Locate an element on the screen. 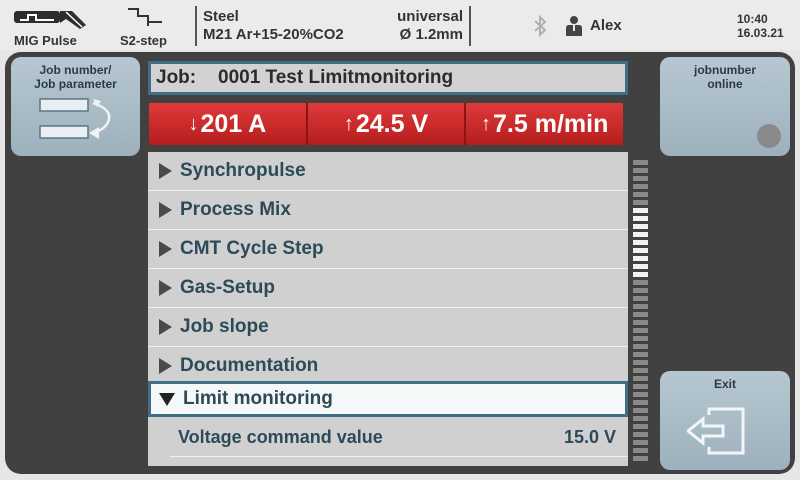 This screenshot has width=800, height=480. exit-button: Exit is located at coordinates (725, 420).